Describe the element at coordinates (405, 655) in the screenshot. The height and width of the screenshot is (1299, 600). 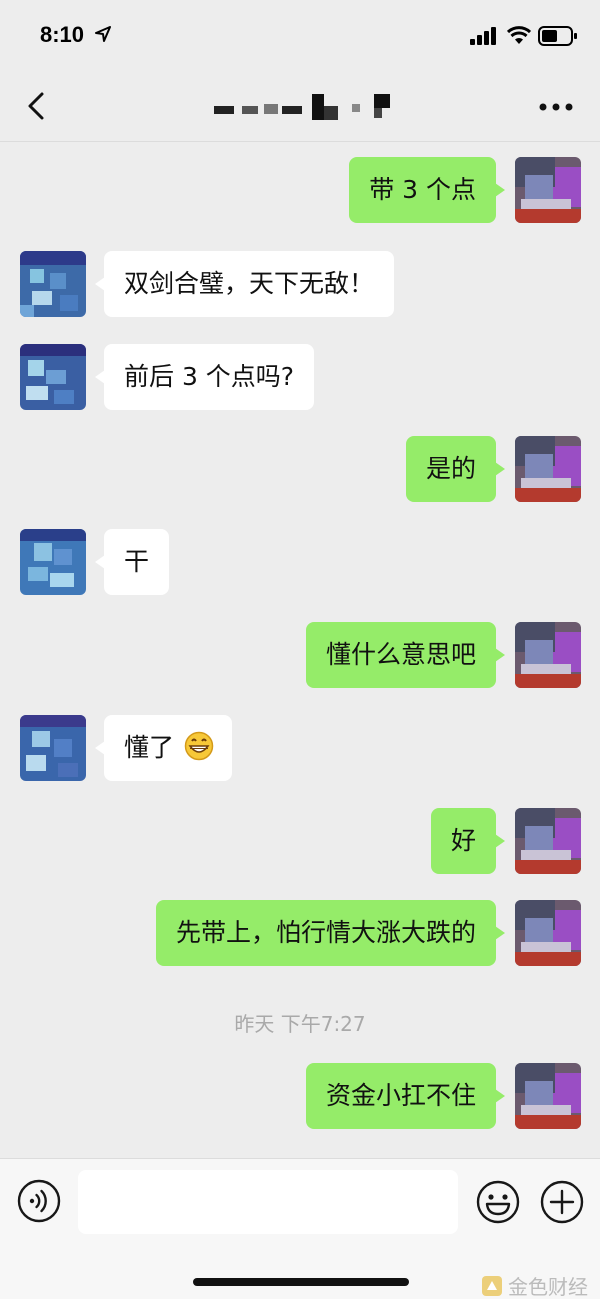
I see `sent-message-bubble: 懂什么意思吧` at that location.